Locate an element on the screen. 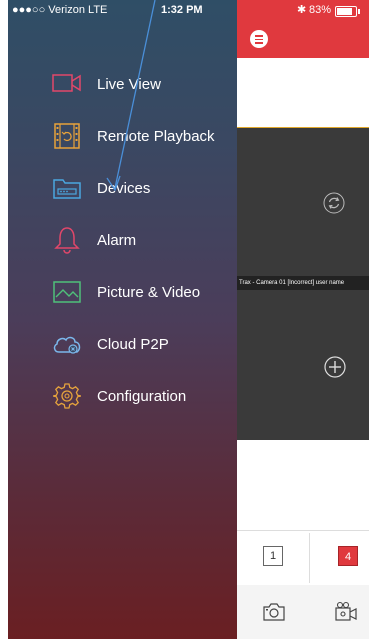 This screenshot has height=639, width=369. cloud-icon is located at coordinates (67, 344).